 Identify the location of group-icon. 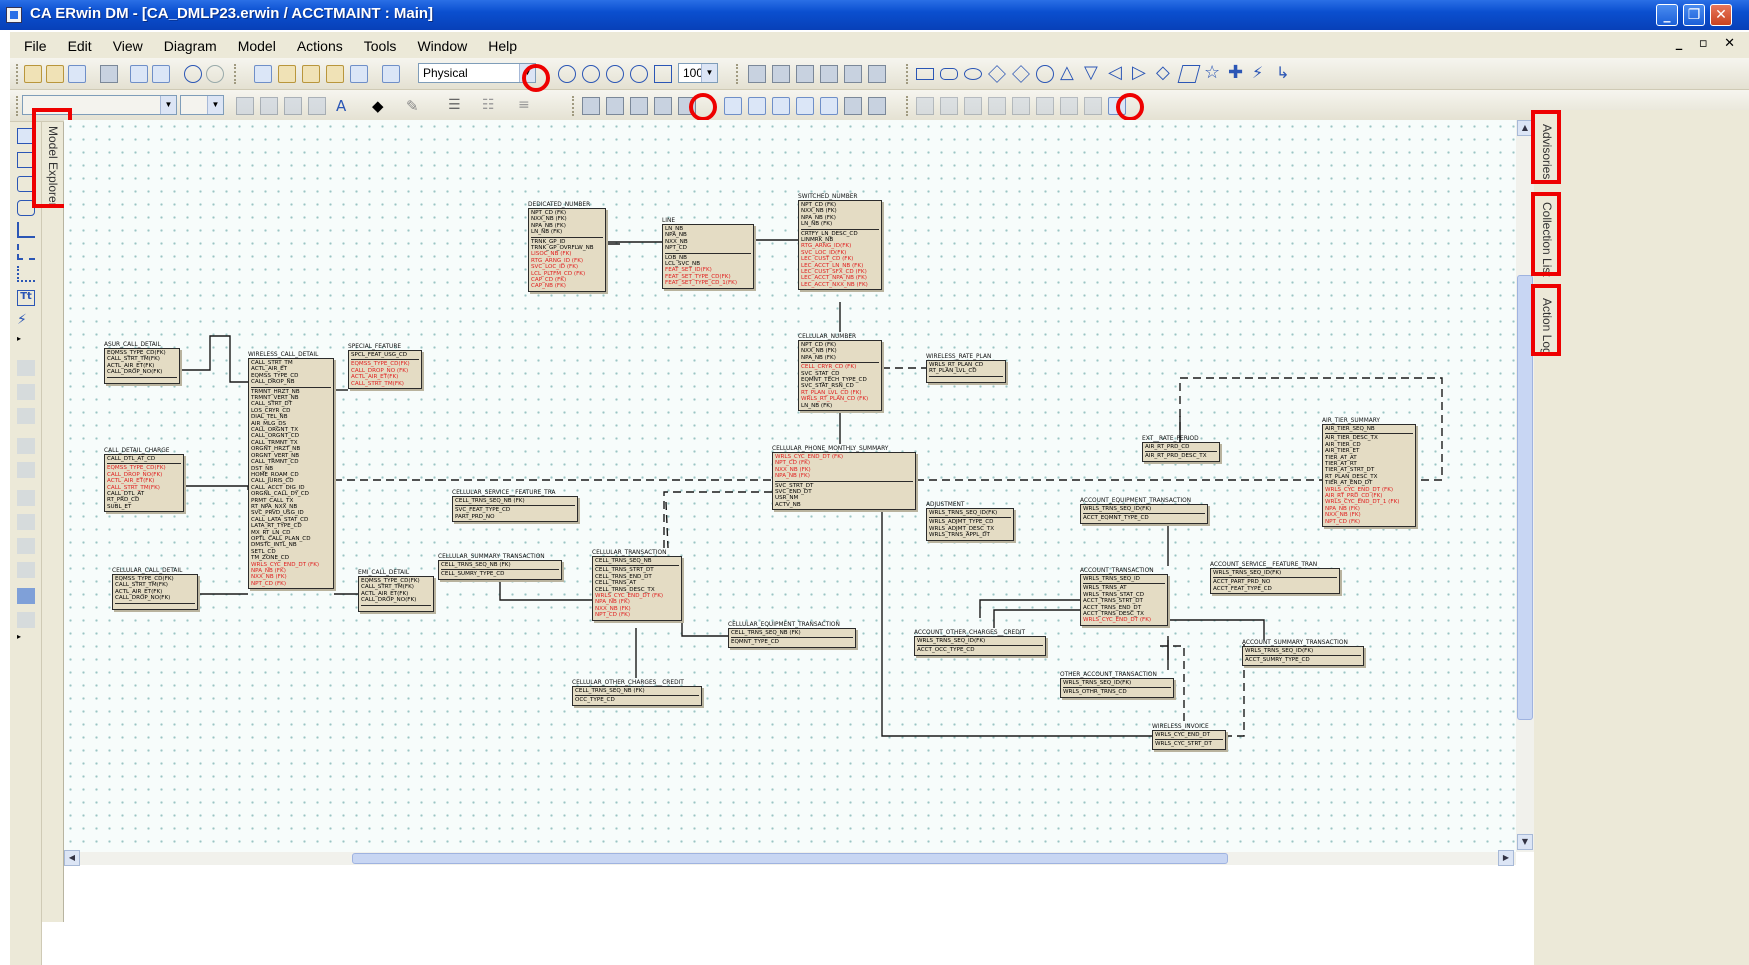
(26, 620).